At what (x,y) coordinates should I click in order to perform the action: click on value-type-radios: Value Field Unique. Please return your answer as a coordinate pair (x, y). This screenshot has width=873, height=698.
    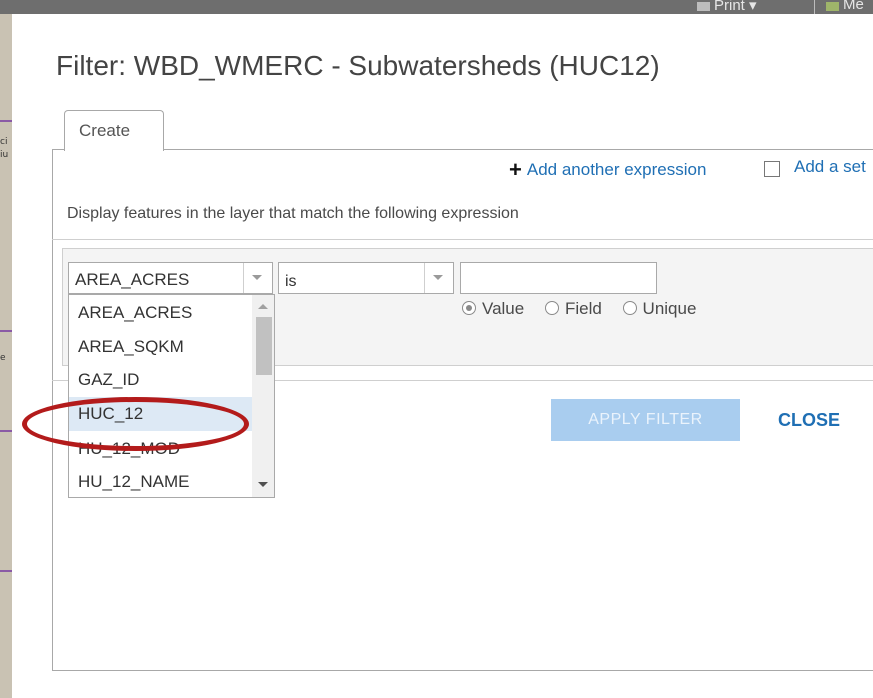
    Looking at the image, I should click on (587, 309).